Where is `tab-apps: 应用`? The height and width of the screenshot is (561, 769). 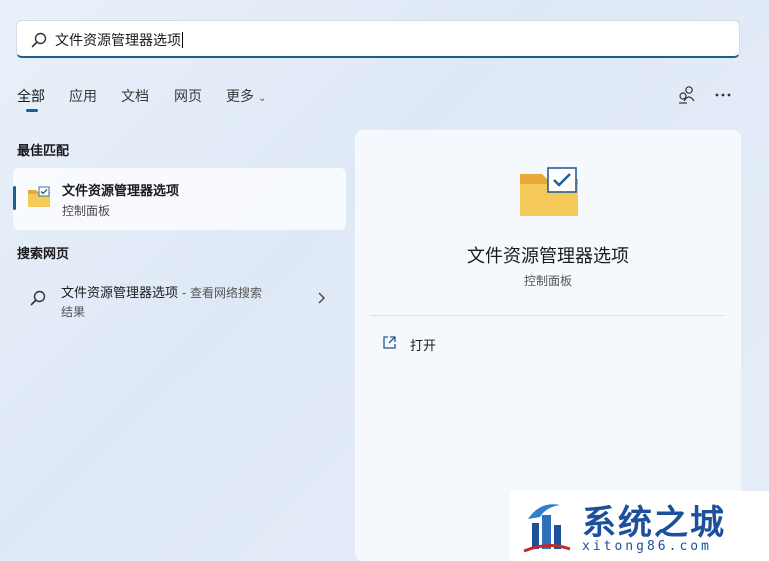 tab-apps: 应用 is located at coordinates (83, 96).